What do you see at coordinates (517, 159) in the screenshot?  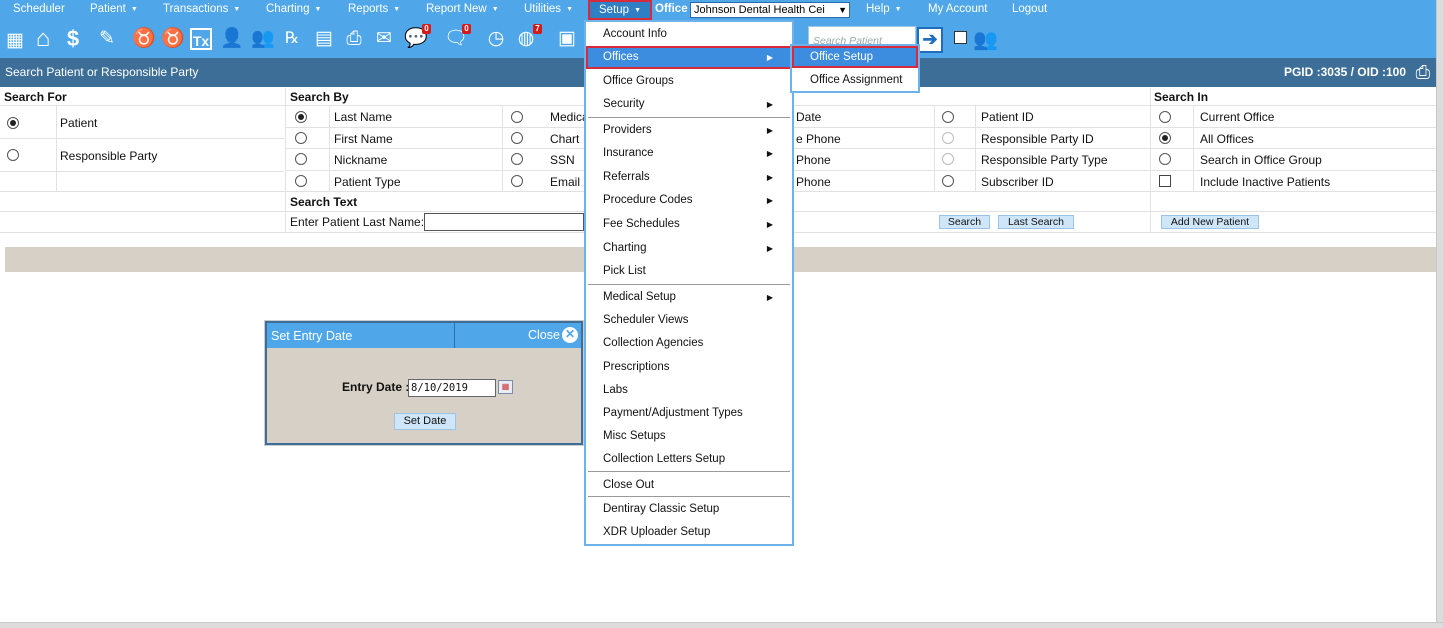 I see `radio-ssn` at bounding box center [517, 159].